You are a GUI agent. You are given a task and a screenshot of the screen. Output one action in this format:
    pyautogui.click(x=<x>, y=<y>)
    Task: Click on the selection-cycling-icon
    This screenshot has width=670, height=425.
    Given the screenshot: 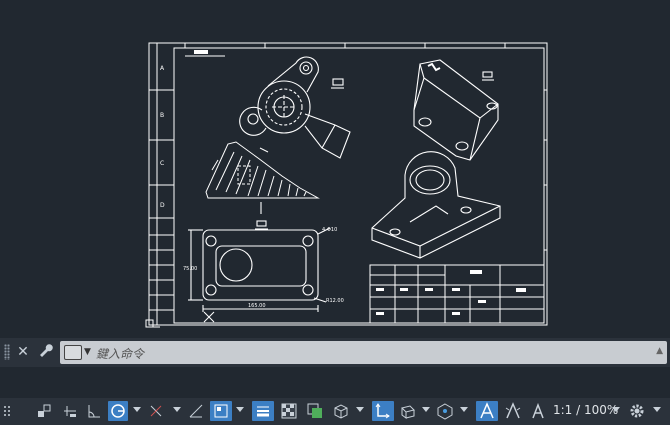 What is the action you would take?
    pyautogui.click(x=315, y=411)
    